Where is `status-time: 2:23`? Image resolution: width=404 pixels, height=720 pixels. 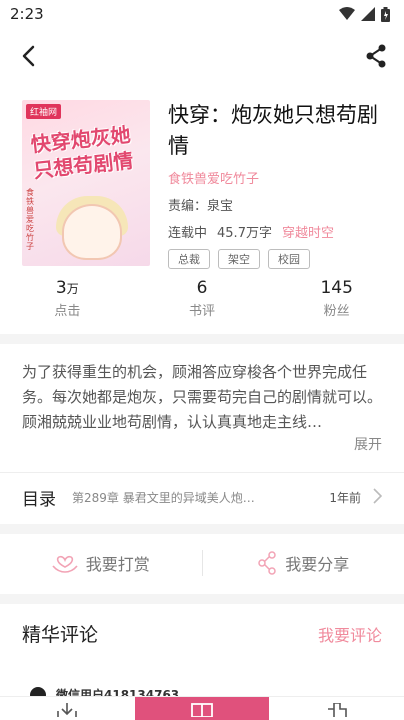 status-time: 2:23 is located at coordinates (27, 14).